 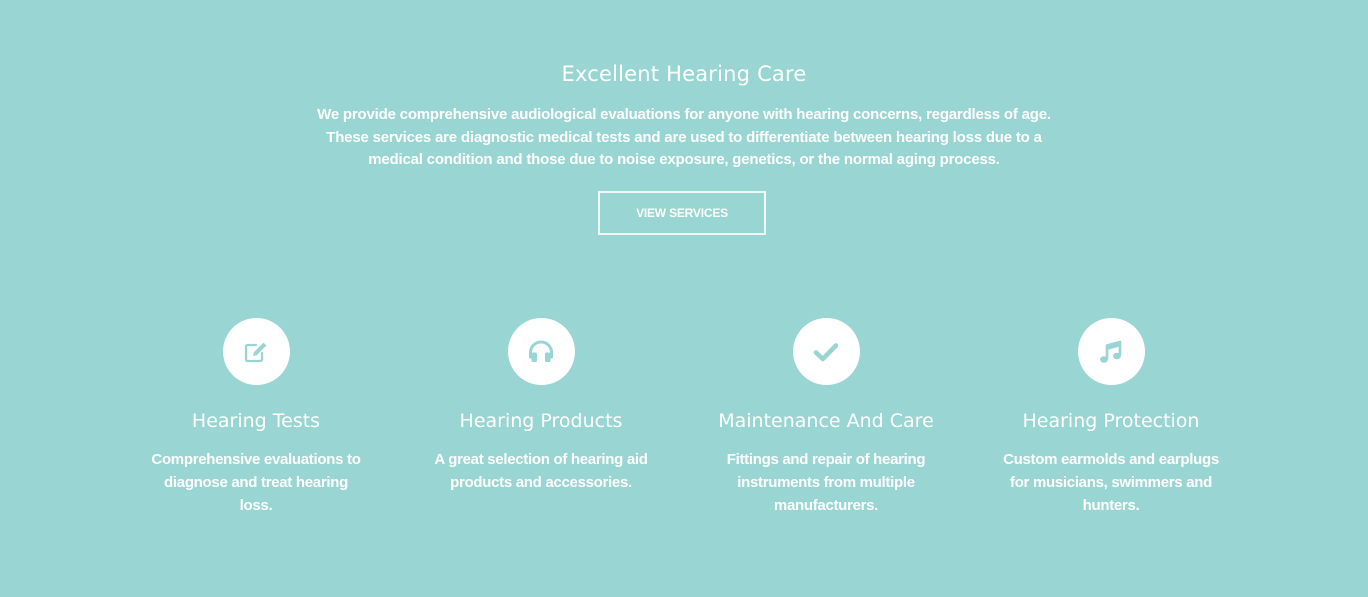 I want to click on check-icon, so click(x=826, y=351).